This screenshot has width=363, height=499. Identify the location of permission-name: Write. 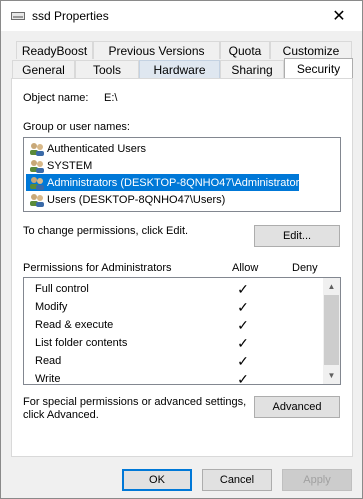
(48, 379).